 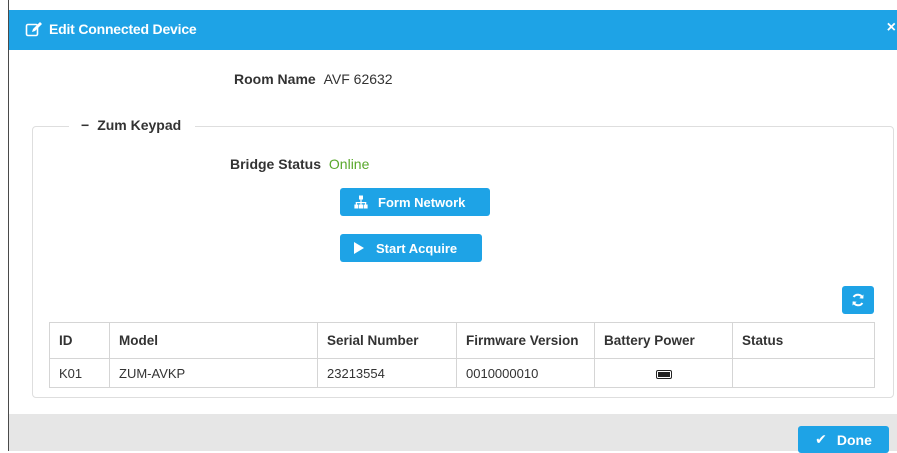 I want to click on cell-id: K01, so click(x=79, y=373).